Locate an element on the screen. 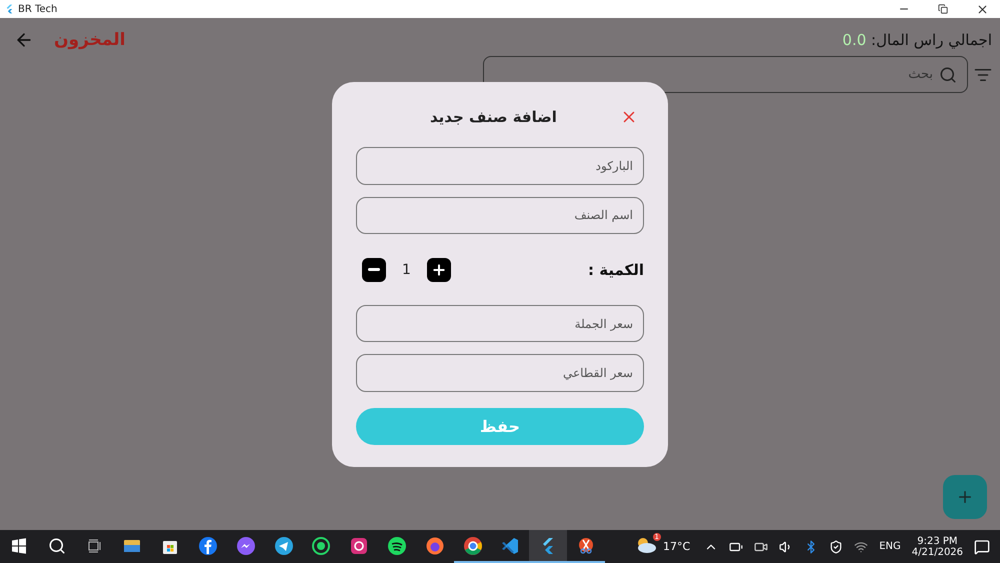 Image resolution: width=1000 pixels, height=563 pixels. quantity-label: الكمية : is located at coordinates (616, 269).